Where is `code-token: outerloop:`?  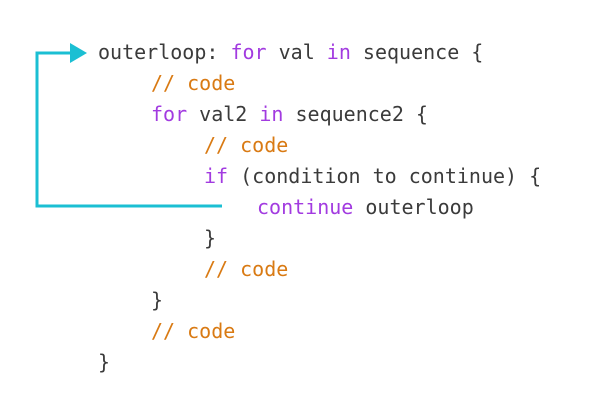 code-token: outerloop: is located at coordinates (164, 52).